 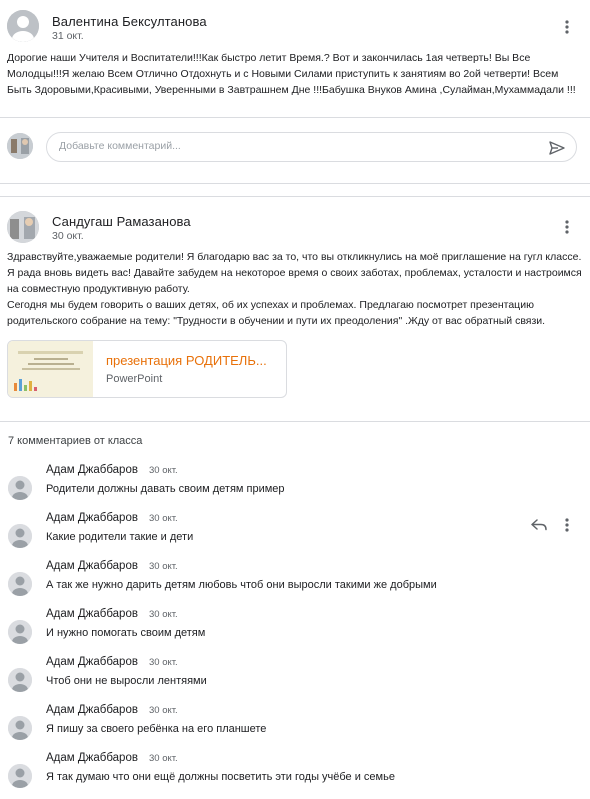 I want to click on user-avatar, so click(x=20, y=146).